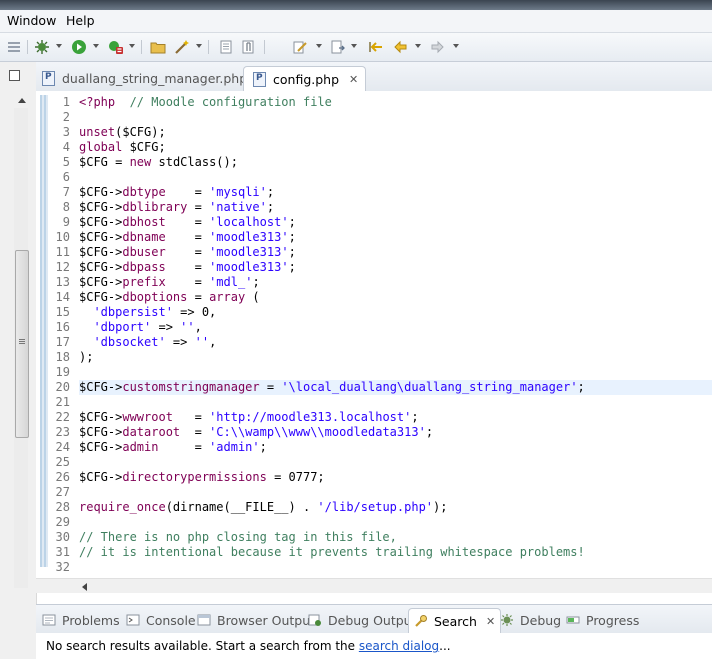  Describe the element at coordinates (376, 47) in the screenshot. I see `last-edit-location-icon` at that location.